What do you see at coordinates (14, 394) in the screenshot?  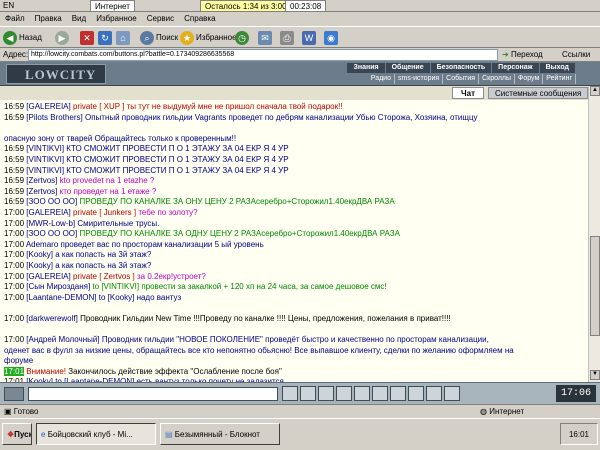 I see `chat-mode-button` at bounding box center [14, 394].